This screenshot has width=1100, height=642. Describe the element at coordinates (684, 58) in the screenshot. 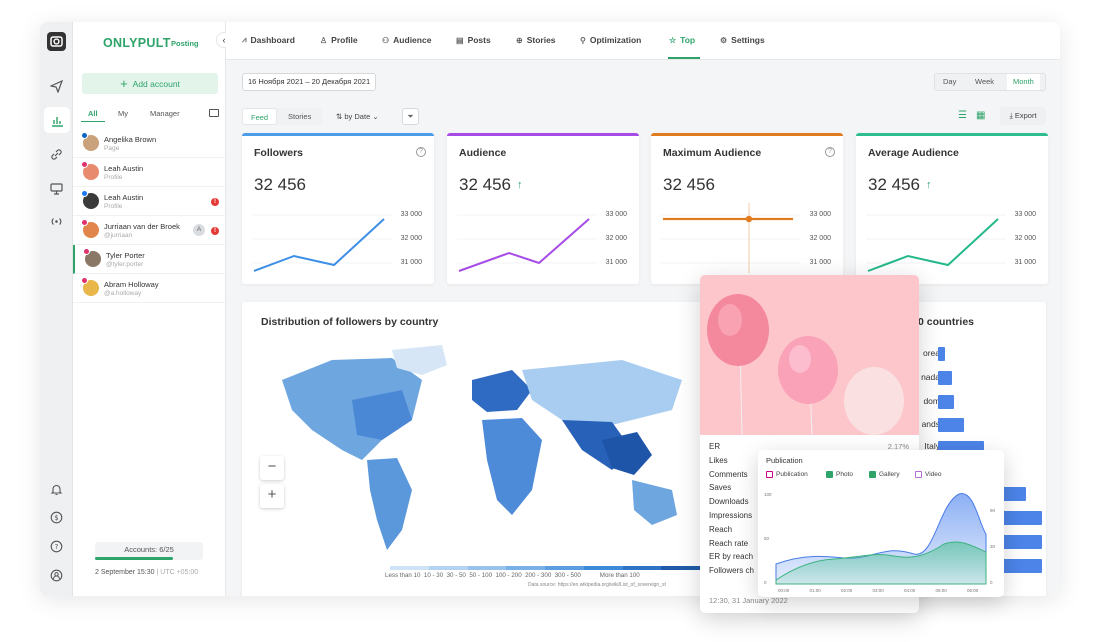

I see `active-tab-indicator` at that location.